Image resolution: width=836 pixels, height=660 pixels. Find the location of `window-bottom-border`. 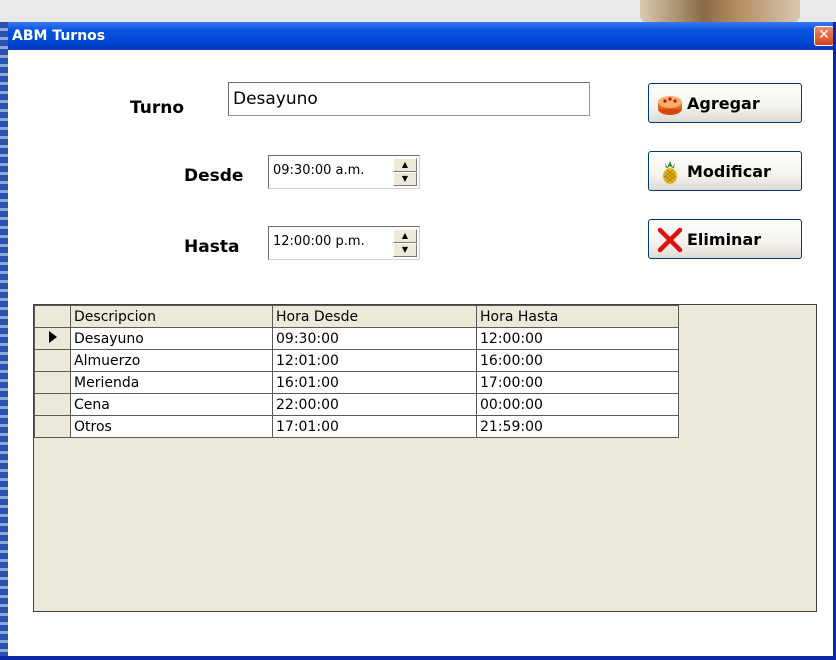

window-bottom-border is located at coordinates (418, 658).